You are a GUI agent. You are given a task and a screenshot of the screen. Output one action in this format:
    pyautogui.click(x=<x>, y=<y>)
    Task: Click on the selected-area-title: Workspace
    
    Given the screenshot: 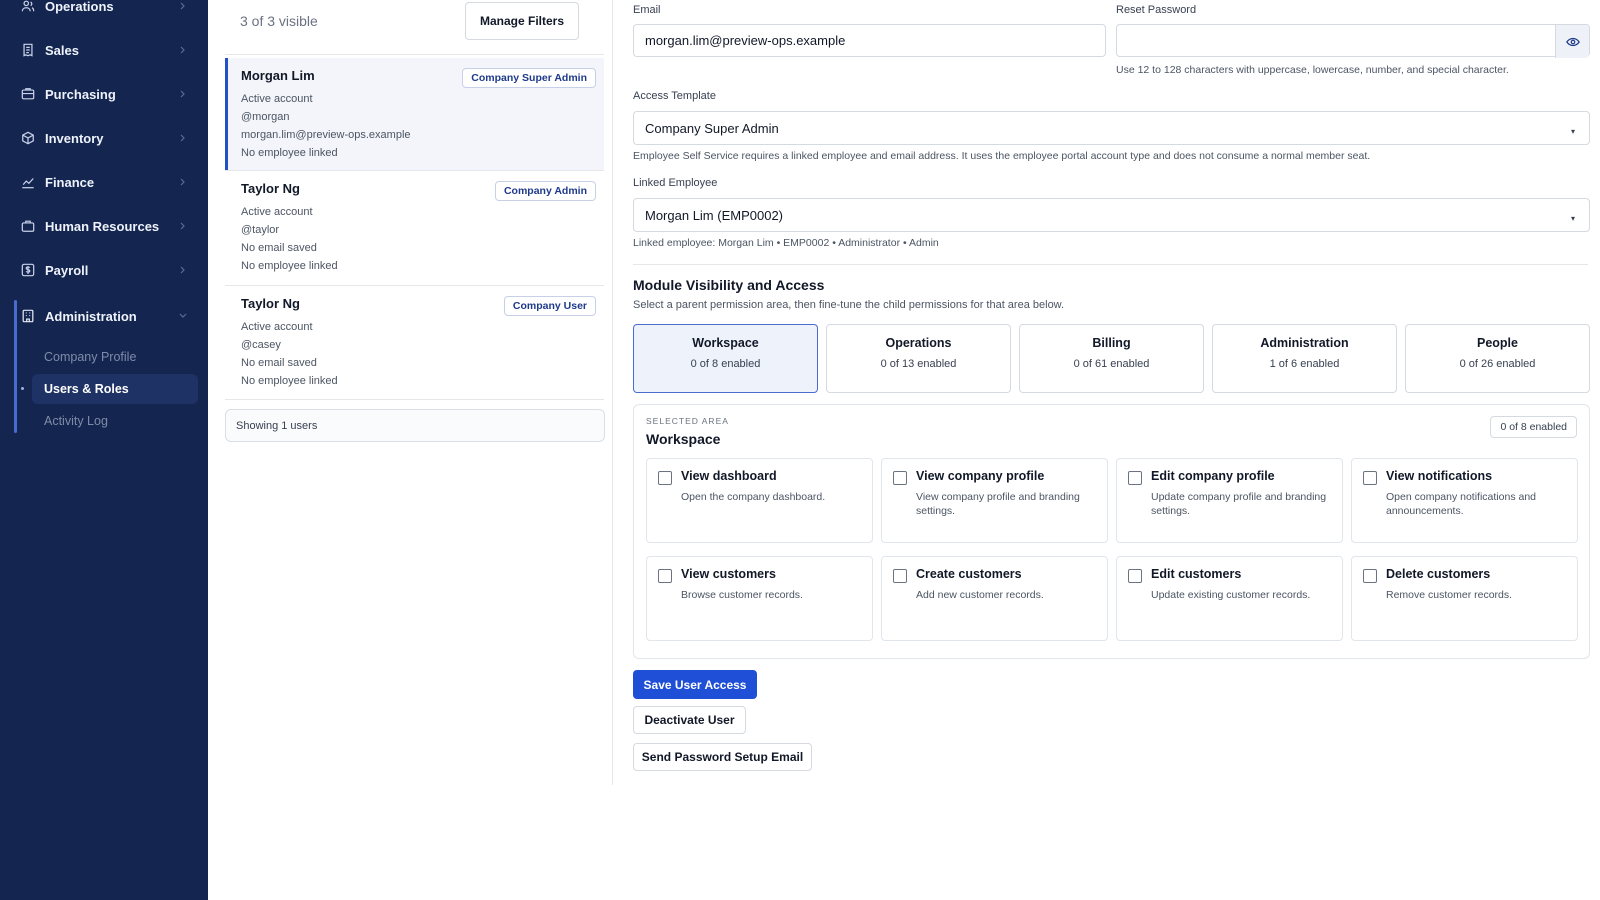 What is the action you would take?
    pyautogui.click(x=683, y=439)
    